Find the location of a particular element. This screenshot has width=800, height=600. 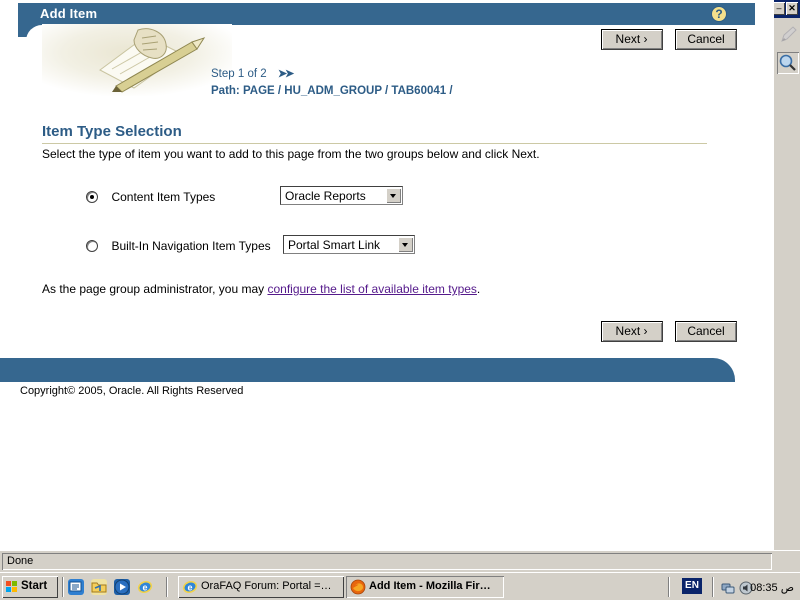

radio-label-builtin-navigation-item-types: Built-In Navigation Item Types is located at coordinates (191, 245).